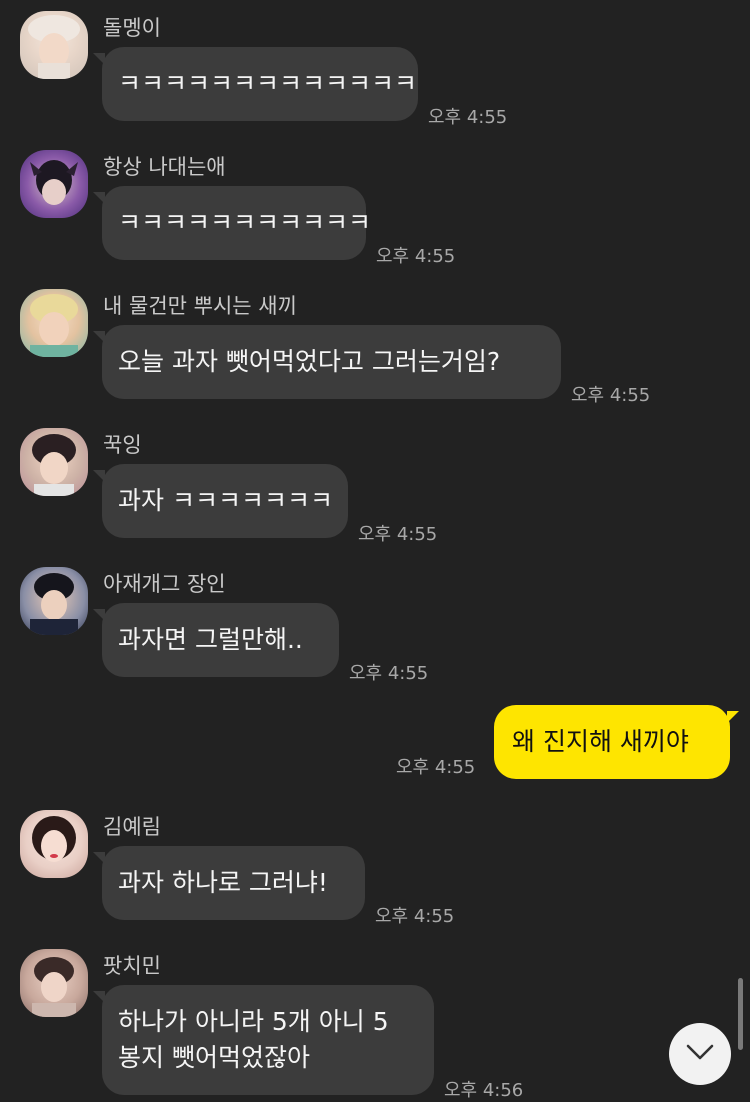 The image size is (750, 1102). I want to click on message-bubble: 과자면 그럴만해.., so click(216, 640).